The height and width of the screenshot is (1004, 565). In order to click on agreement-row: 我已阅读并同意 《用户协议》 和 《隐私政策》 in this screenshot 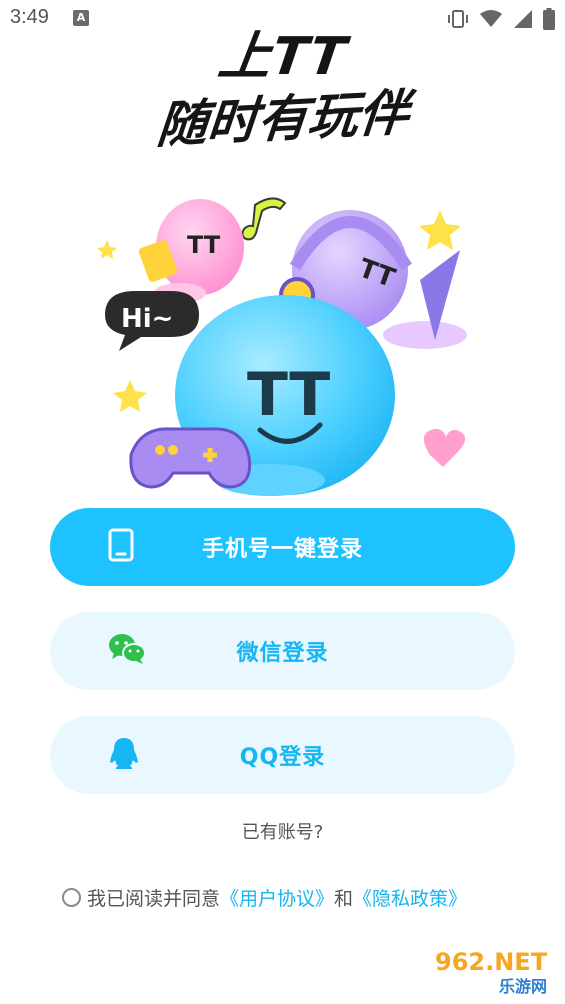, I will do `click(264, 897)`.